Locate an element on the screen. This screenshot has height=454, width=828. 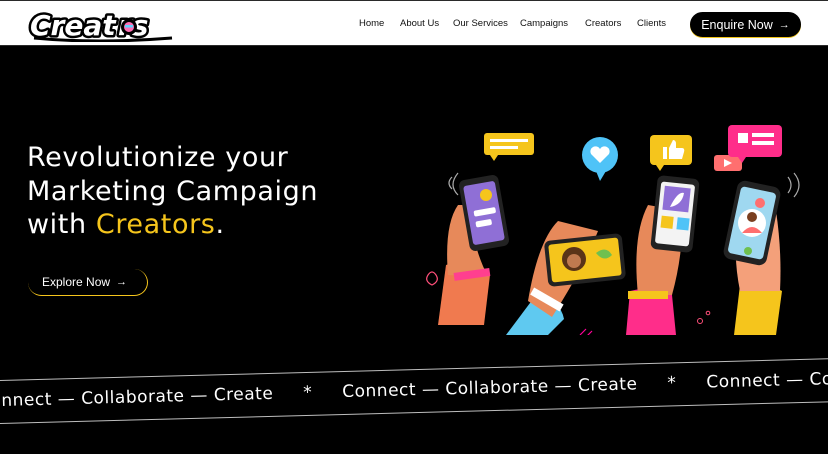
nav-creators: Creators is located at coordinates (603, 23).